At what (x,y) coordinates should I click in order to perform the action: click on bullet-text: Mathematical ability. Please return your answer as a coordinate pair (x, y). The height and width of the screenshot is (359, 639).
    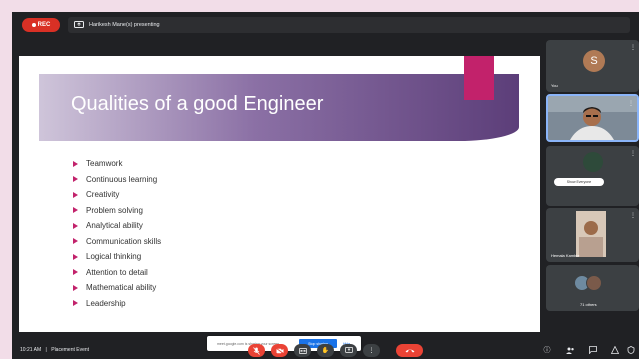
    Looking at the image, I should click on (121, 288).